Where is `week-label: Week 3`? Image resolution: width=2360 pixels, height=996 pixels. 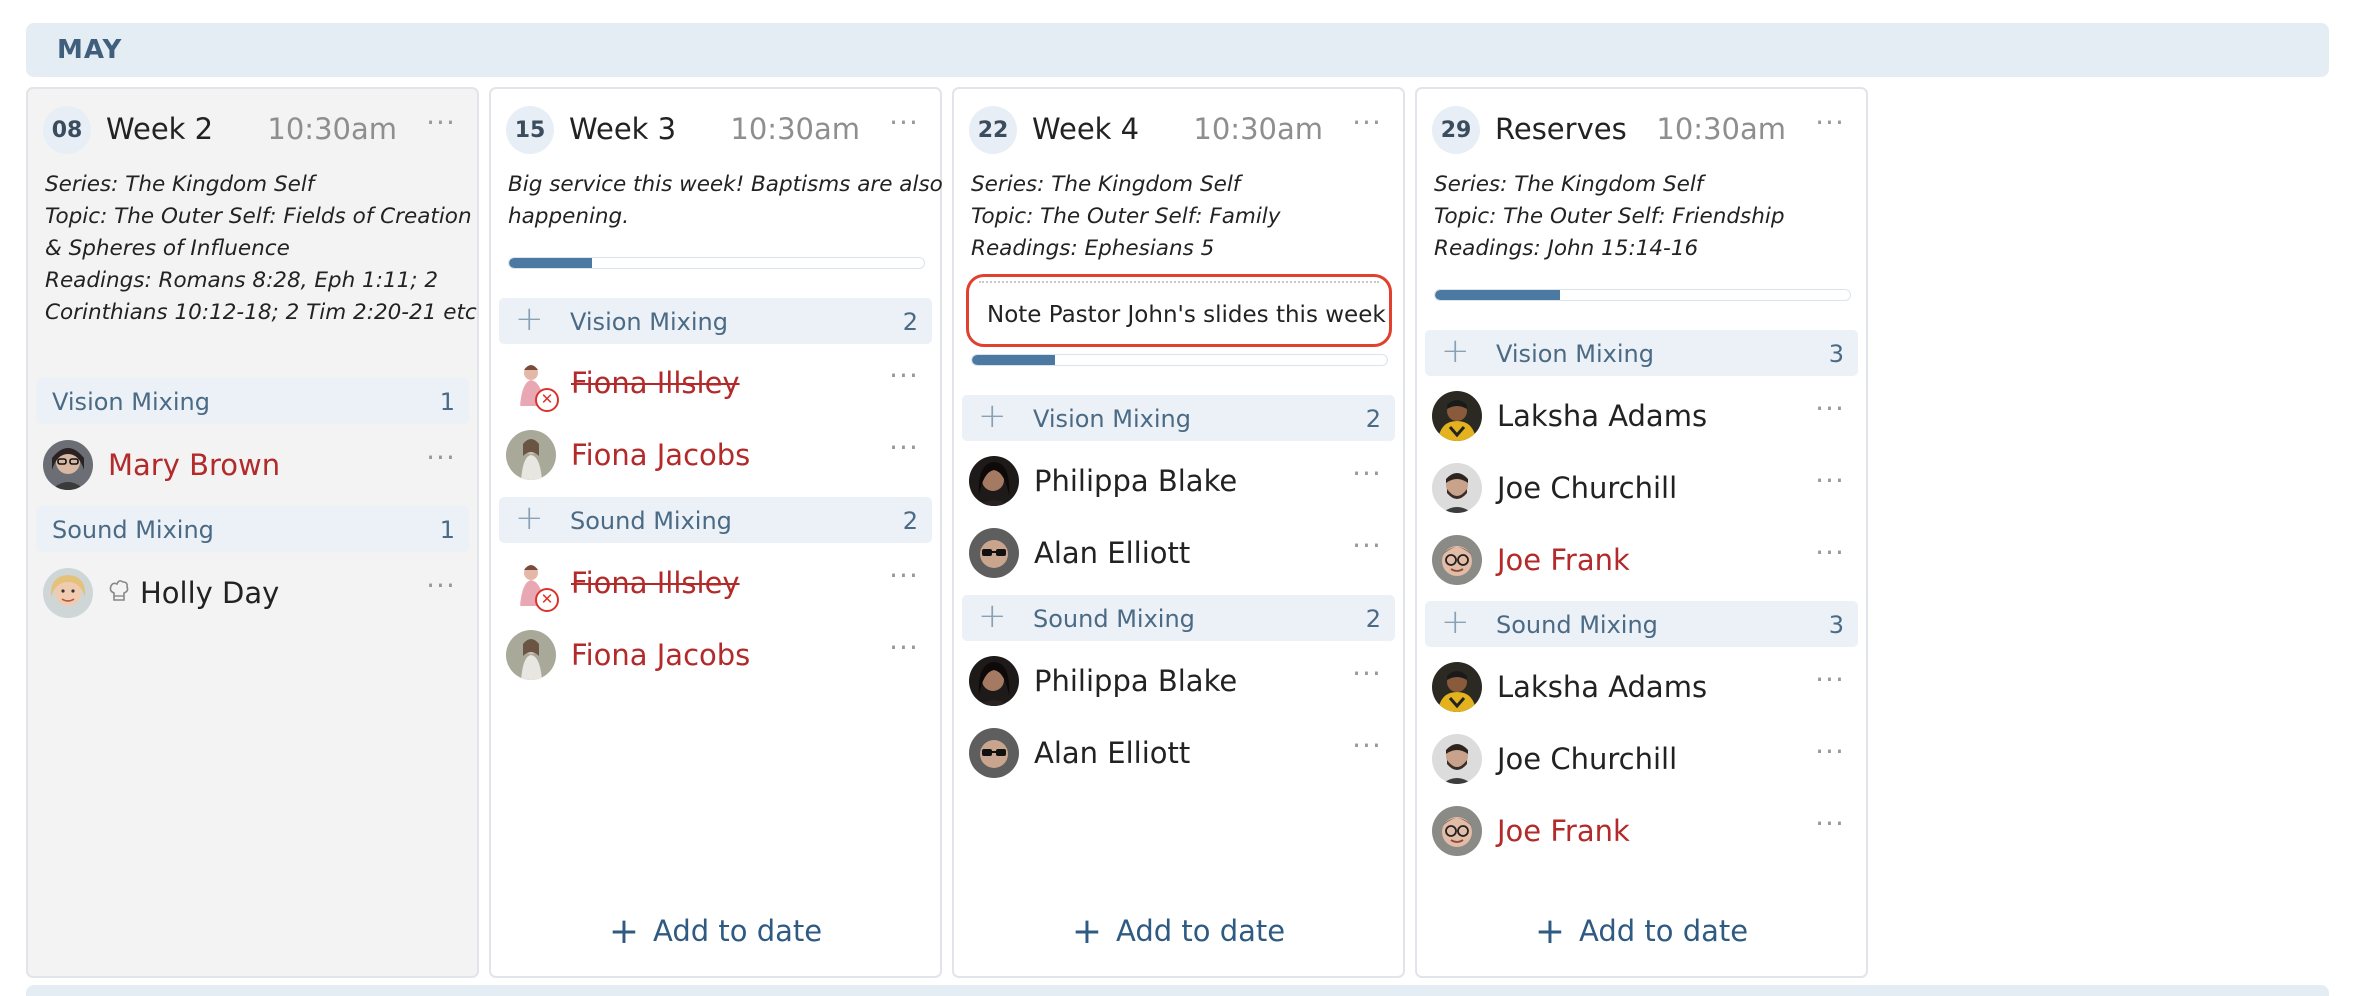
week-label: Week 3 is located at coordinates (623, 129).